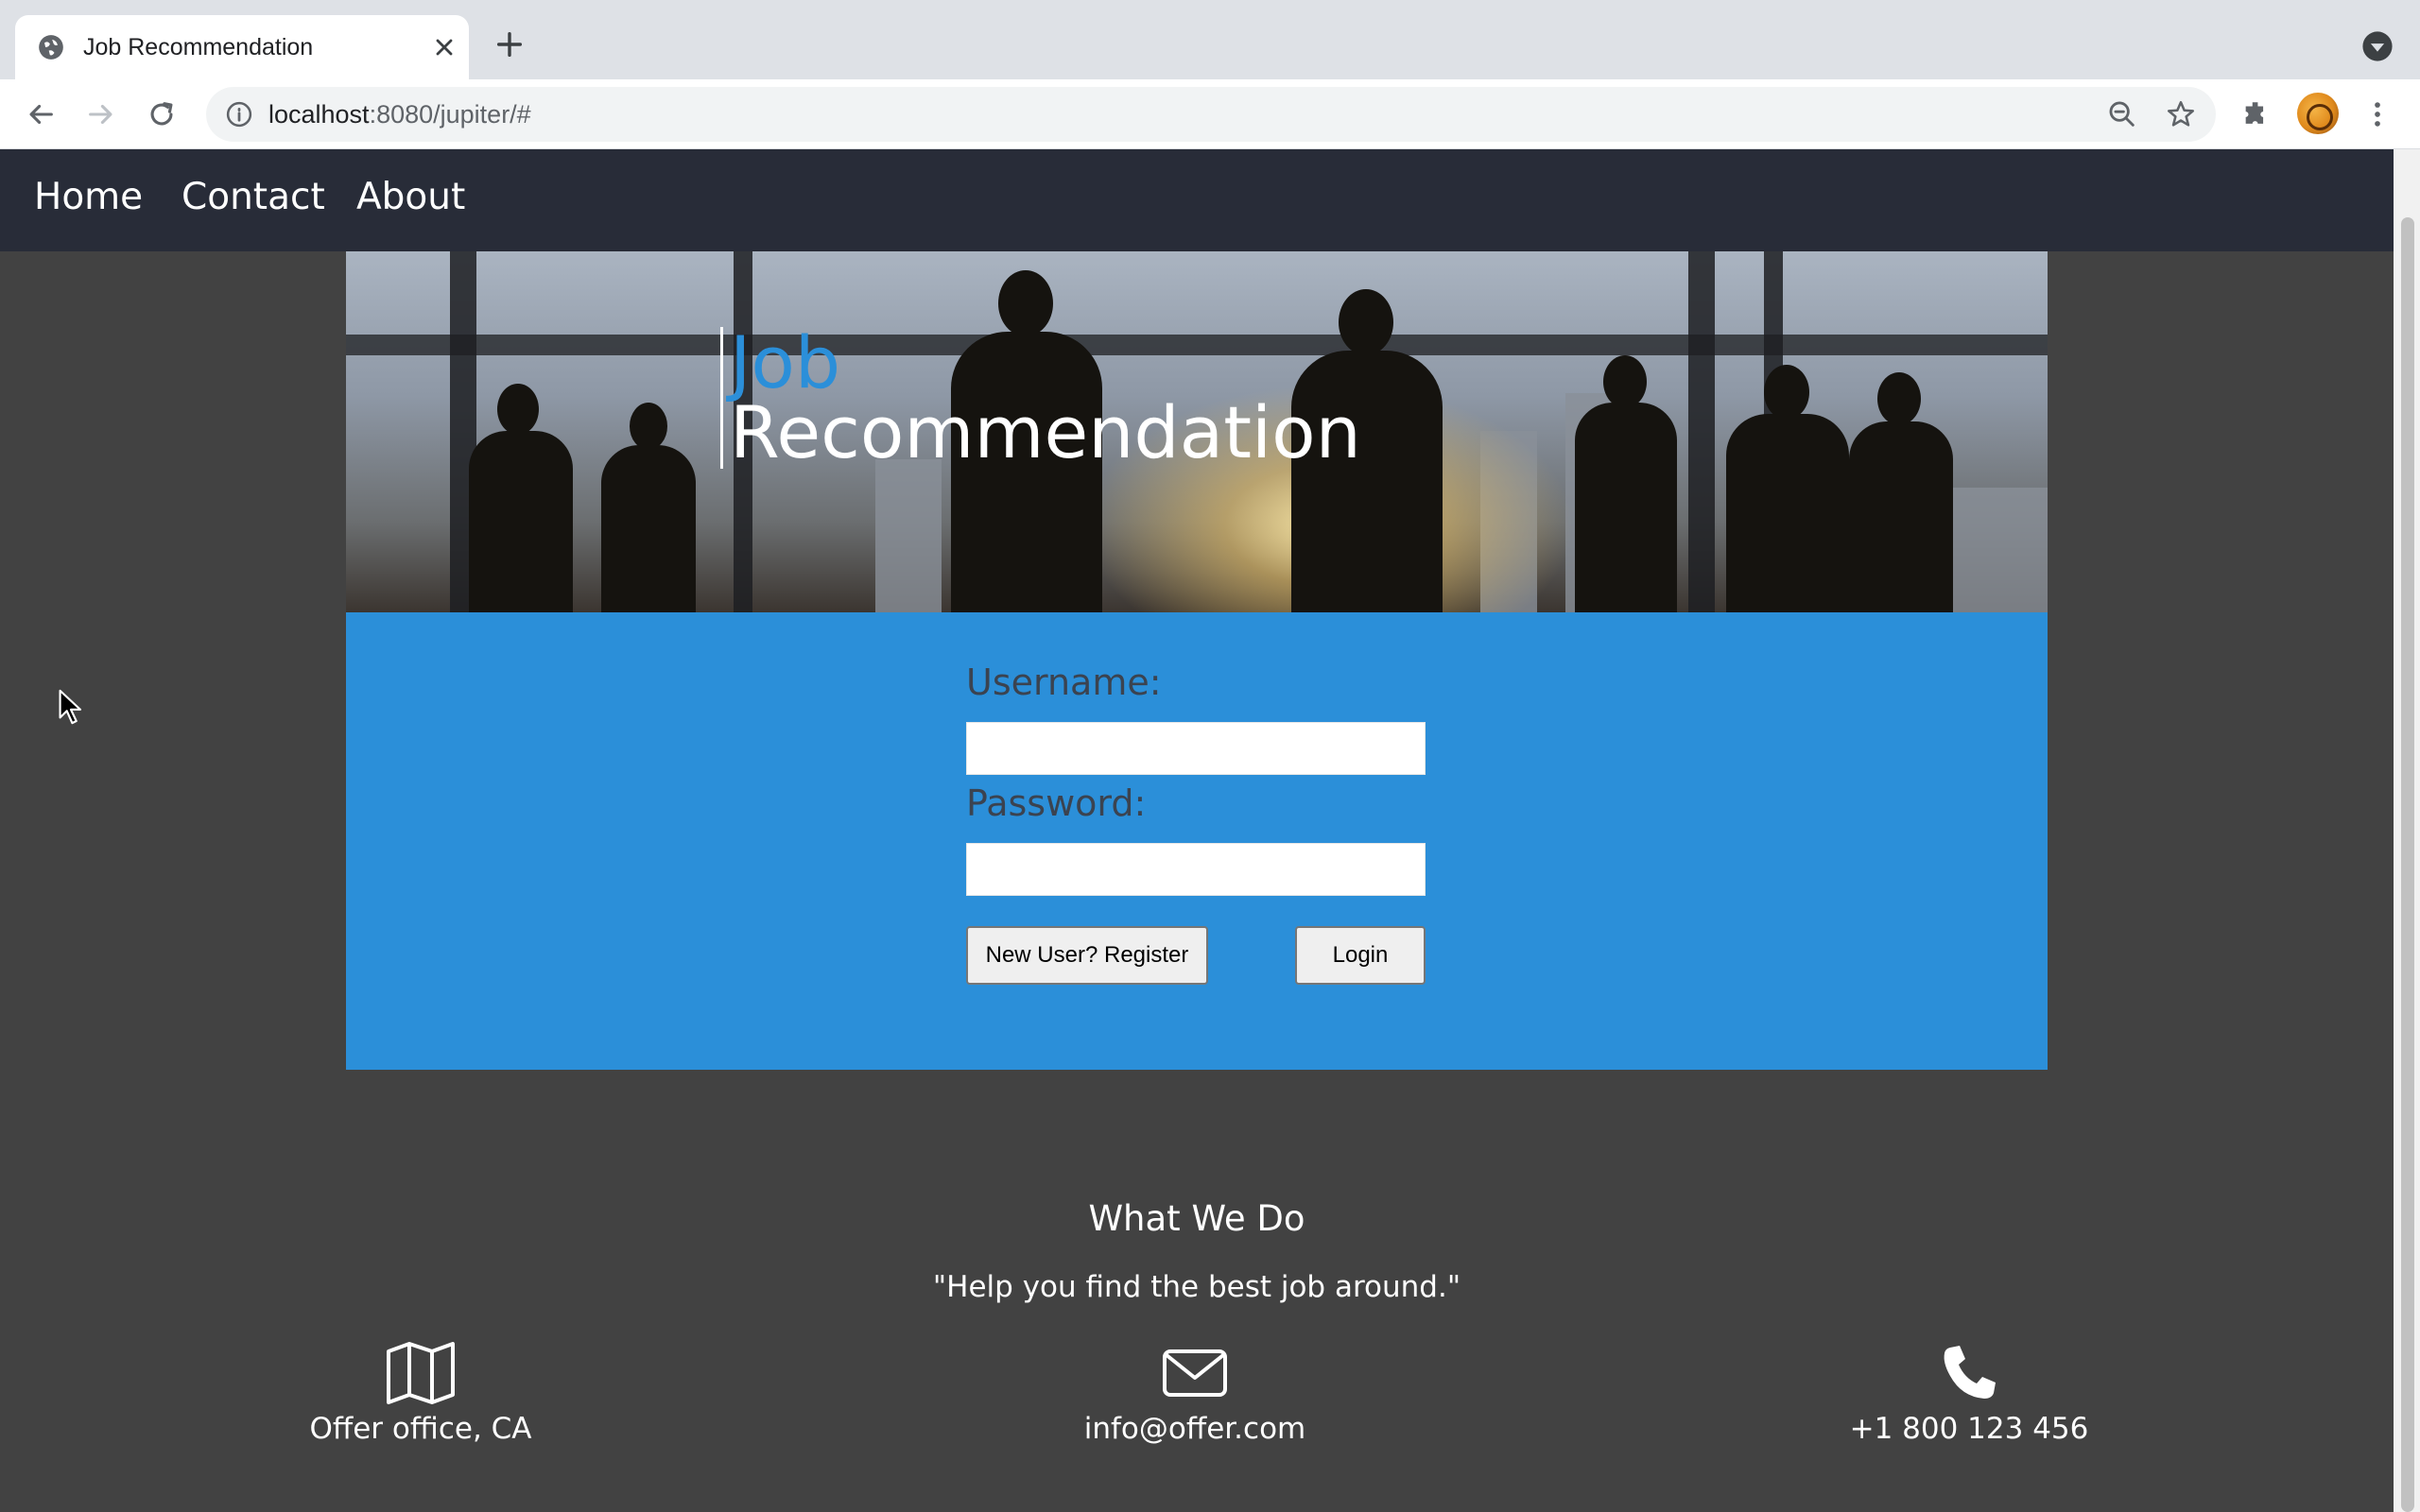  I want to click on map-icon, so click(421, 1373).